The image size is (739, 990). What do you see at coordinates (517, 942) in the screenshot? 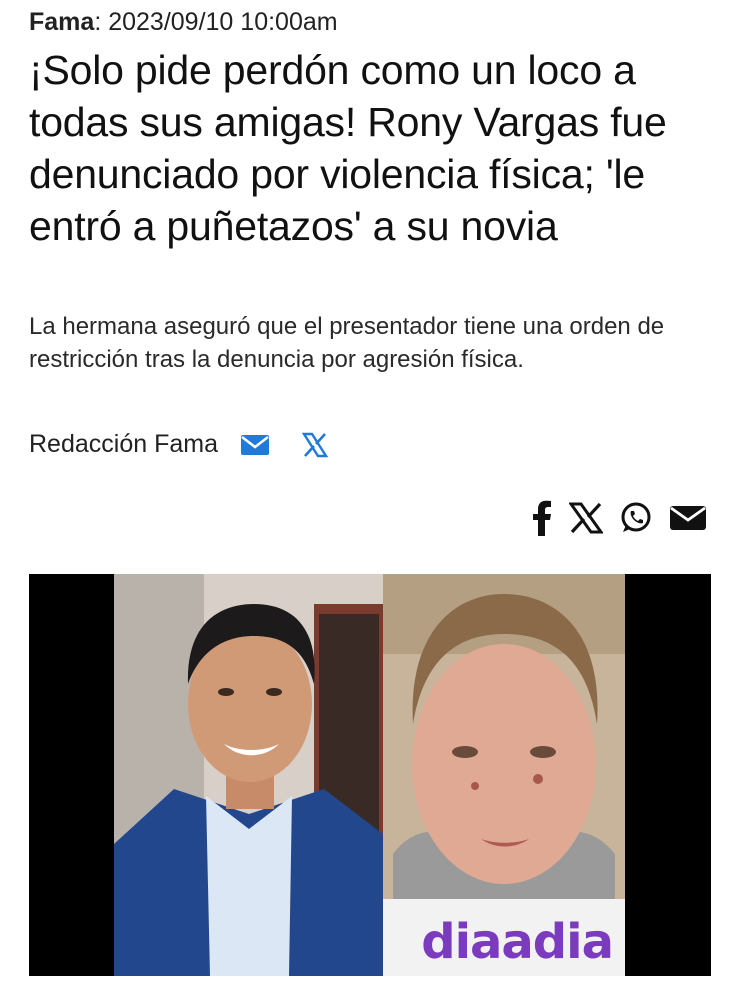
I see `watermark-logo: diaadia` at bounding box center [517, 942].